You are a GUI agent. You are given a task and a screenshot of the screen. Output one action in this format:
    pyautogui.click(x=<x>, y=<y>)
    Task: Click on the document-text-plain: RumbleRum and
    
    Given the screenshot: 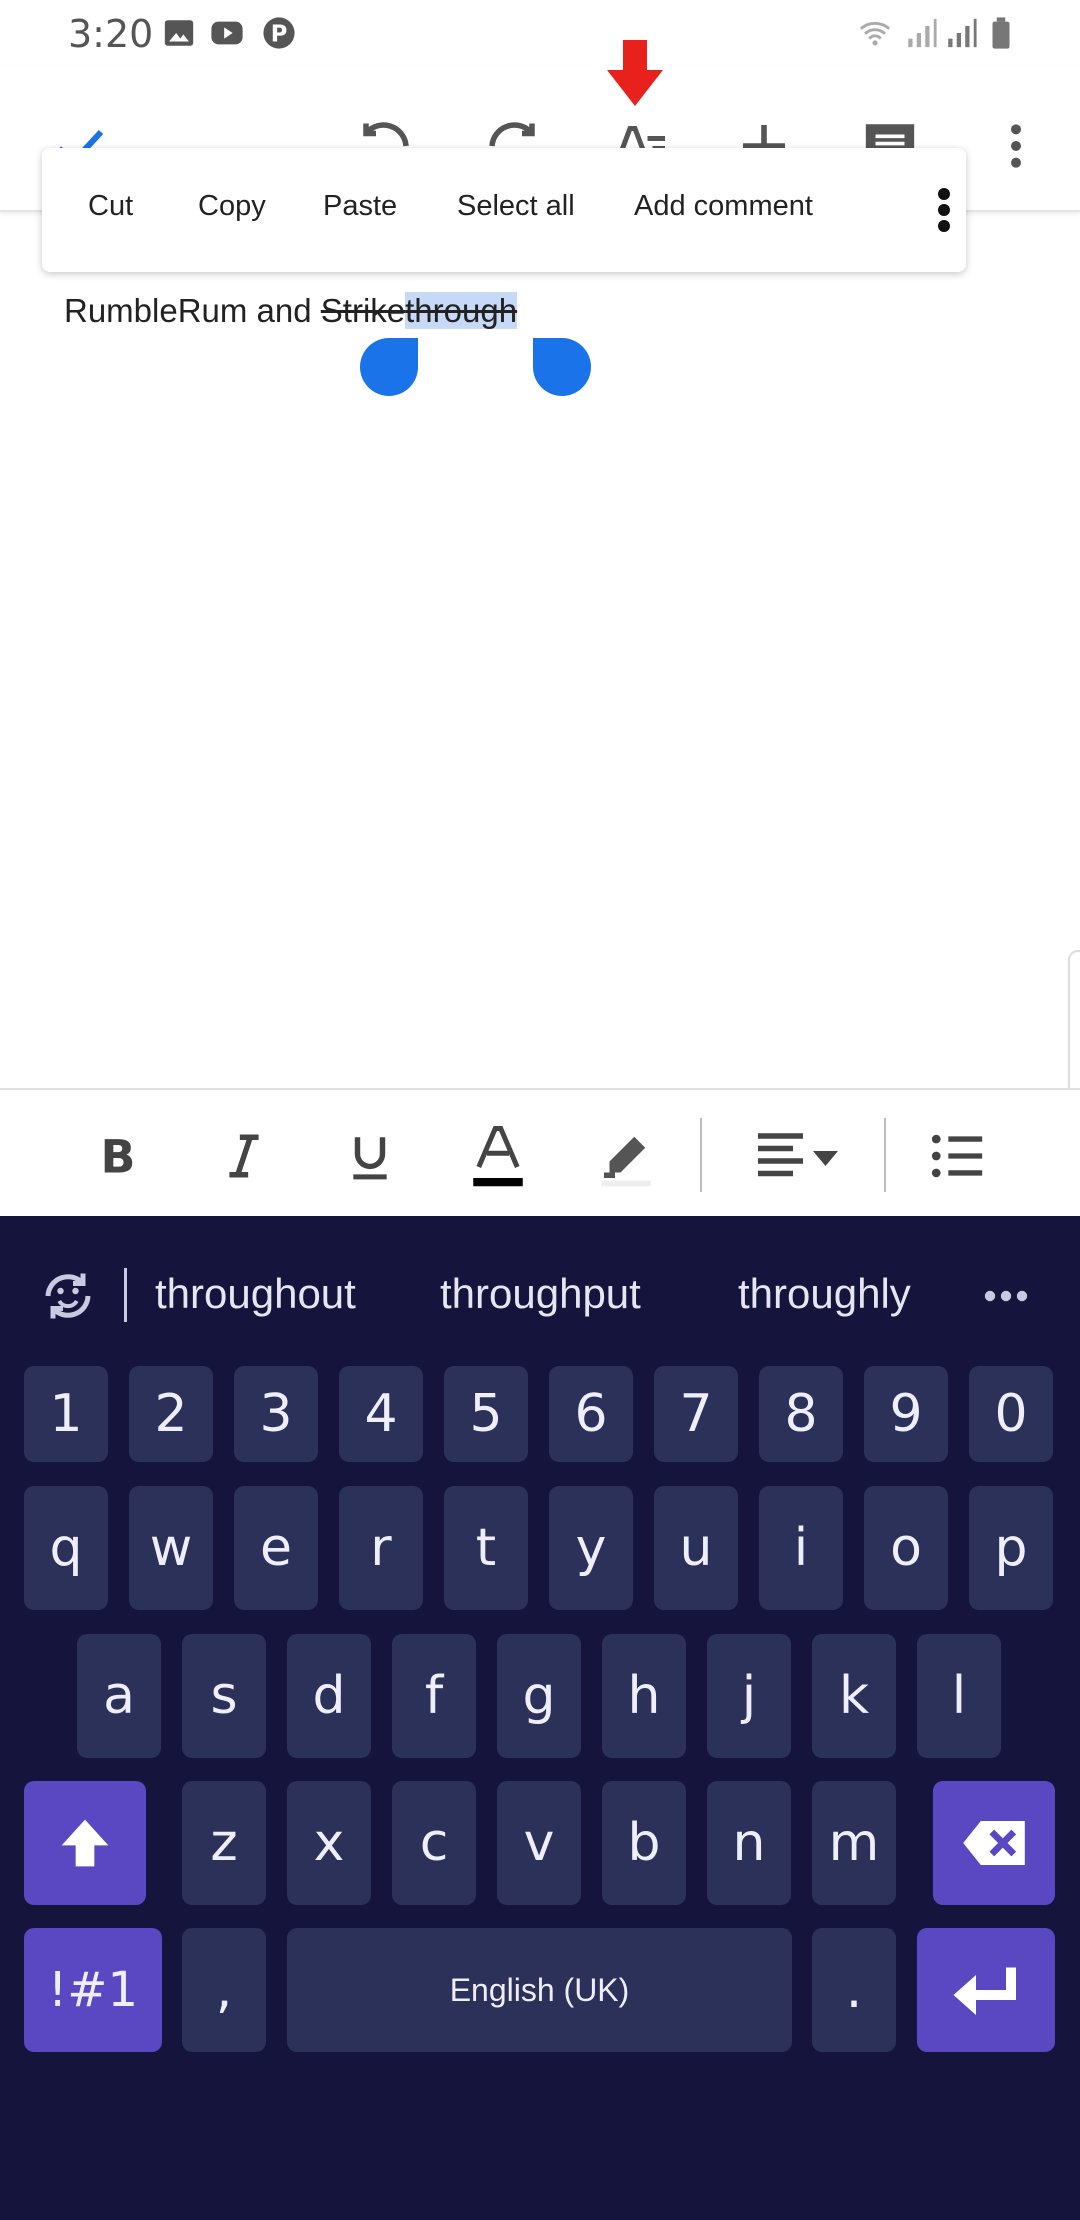 What is the action you would take?
    pyautogui.click(x=192, y=310)
    